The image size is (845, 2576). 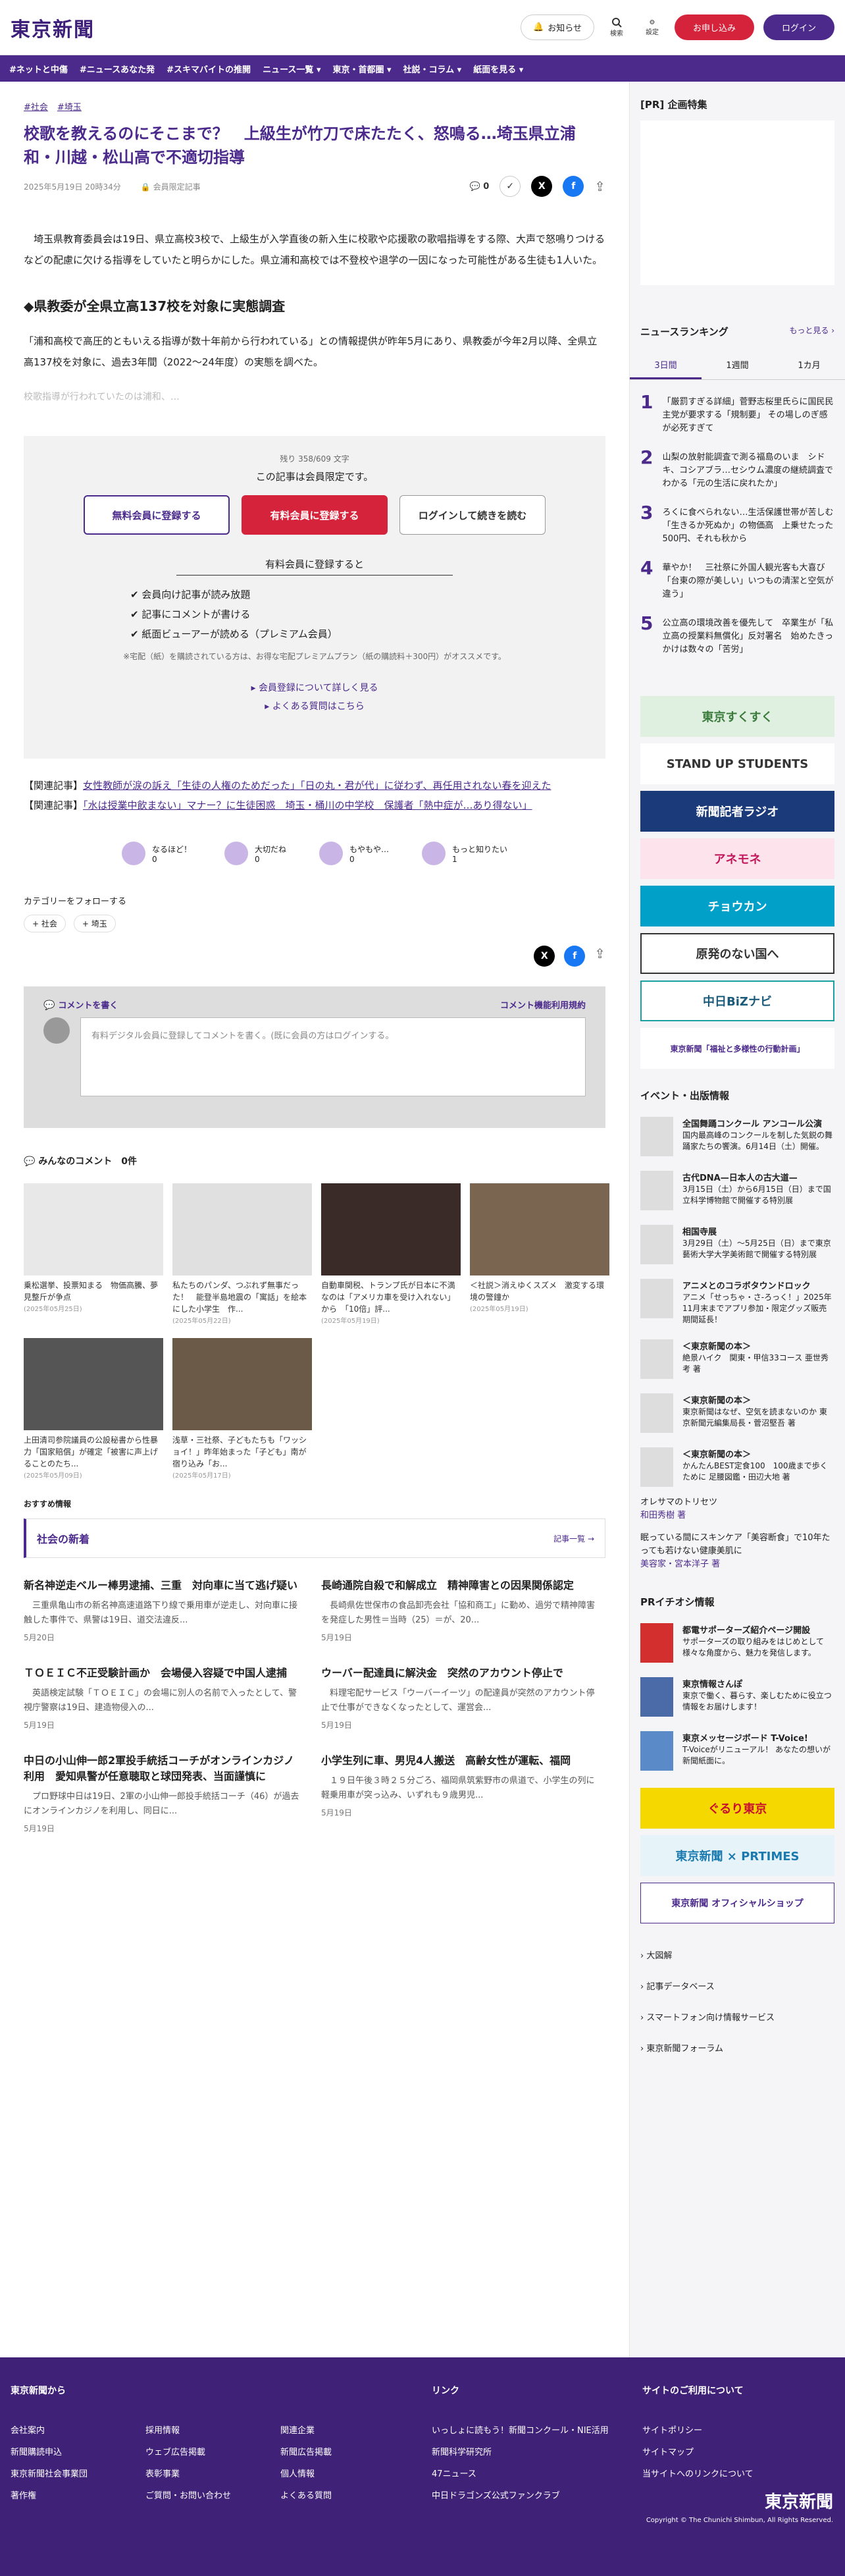 What do you see at coordinates (53, 27) in the screenshot?
I see `site-logo: 東京新聞` at bounding box center [53, 27].